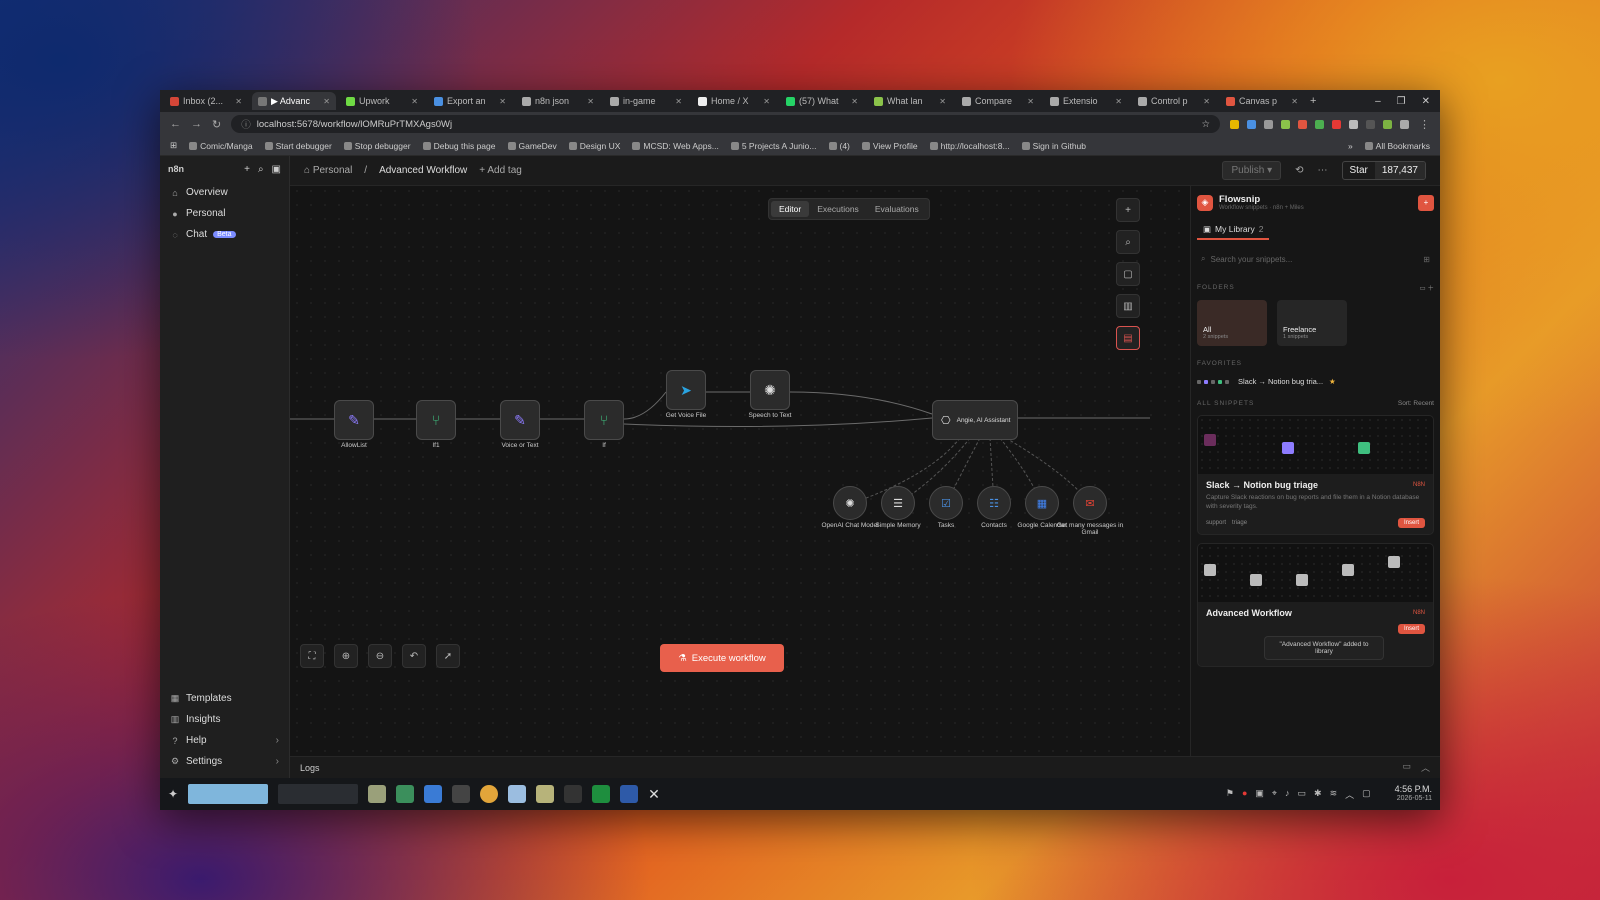 Image resolution: width=1600 pixels, height=900 pixels. What do you see at coordinates (865, 767) in the screenshot?
I see `logs-bar: Logs ▭ ︿` at bounding box center [865, 767].